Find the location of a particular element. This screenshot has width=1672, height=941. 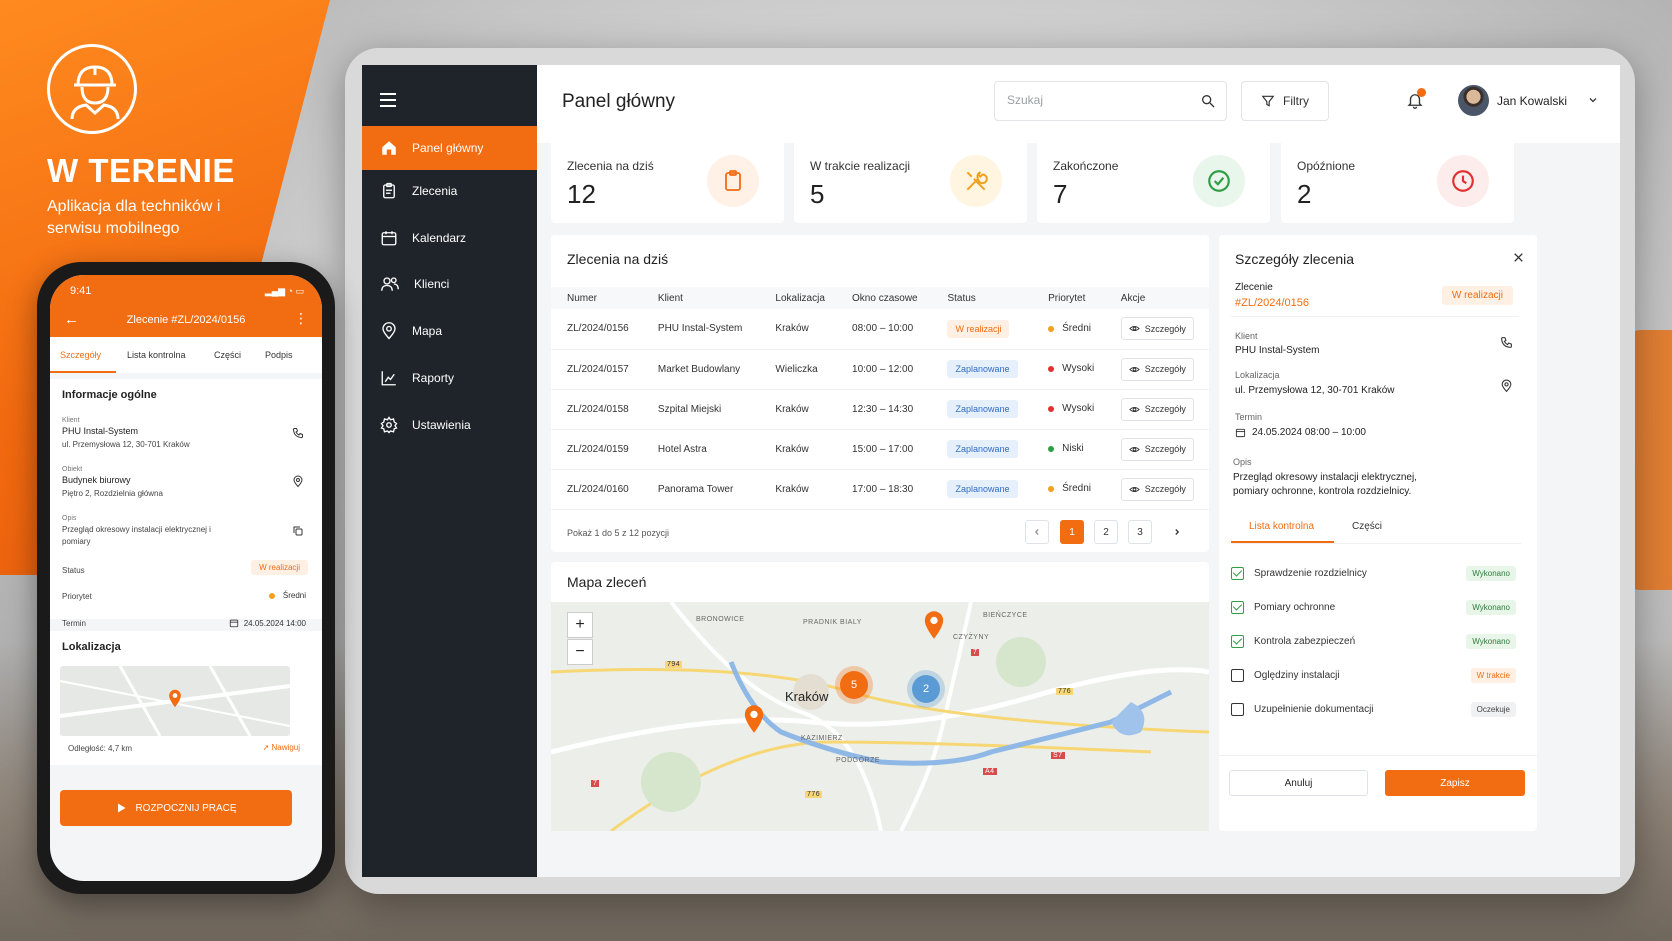

pagination-page-2: 2 is located at coordinates (1106, 532).